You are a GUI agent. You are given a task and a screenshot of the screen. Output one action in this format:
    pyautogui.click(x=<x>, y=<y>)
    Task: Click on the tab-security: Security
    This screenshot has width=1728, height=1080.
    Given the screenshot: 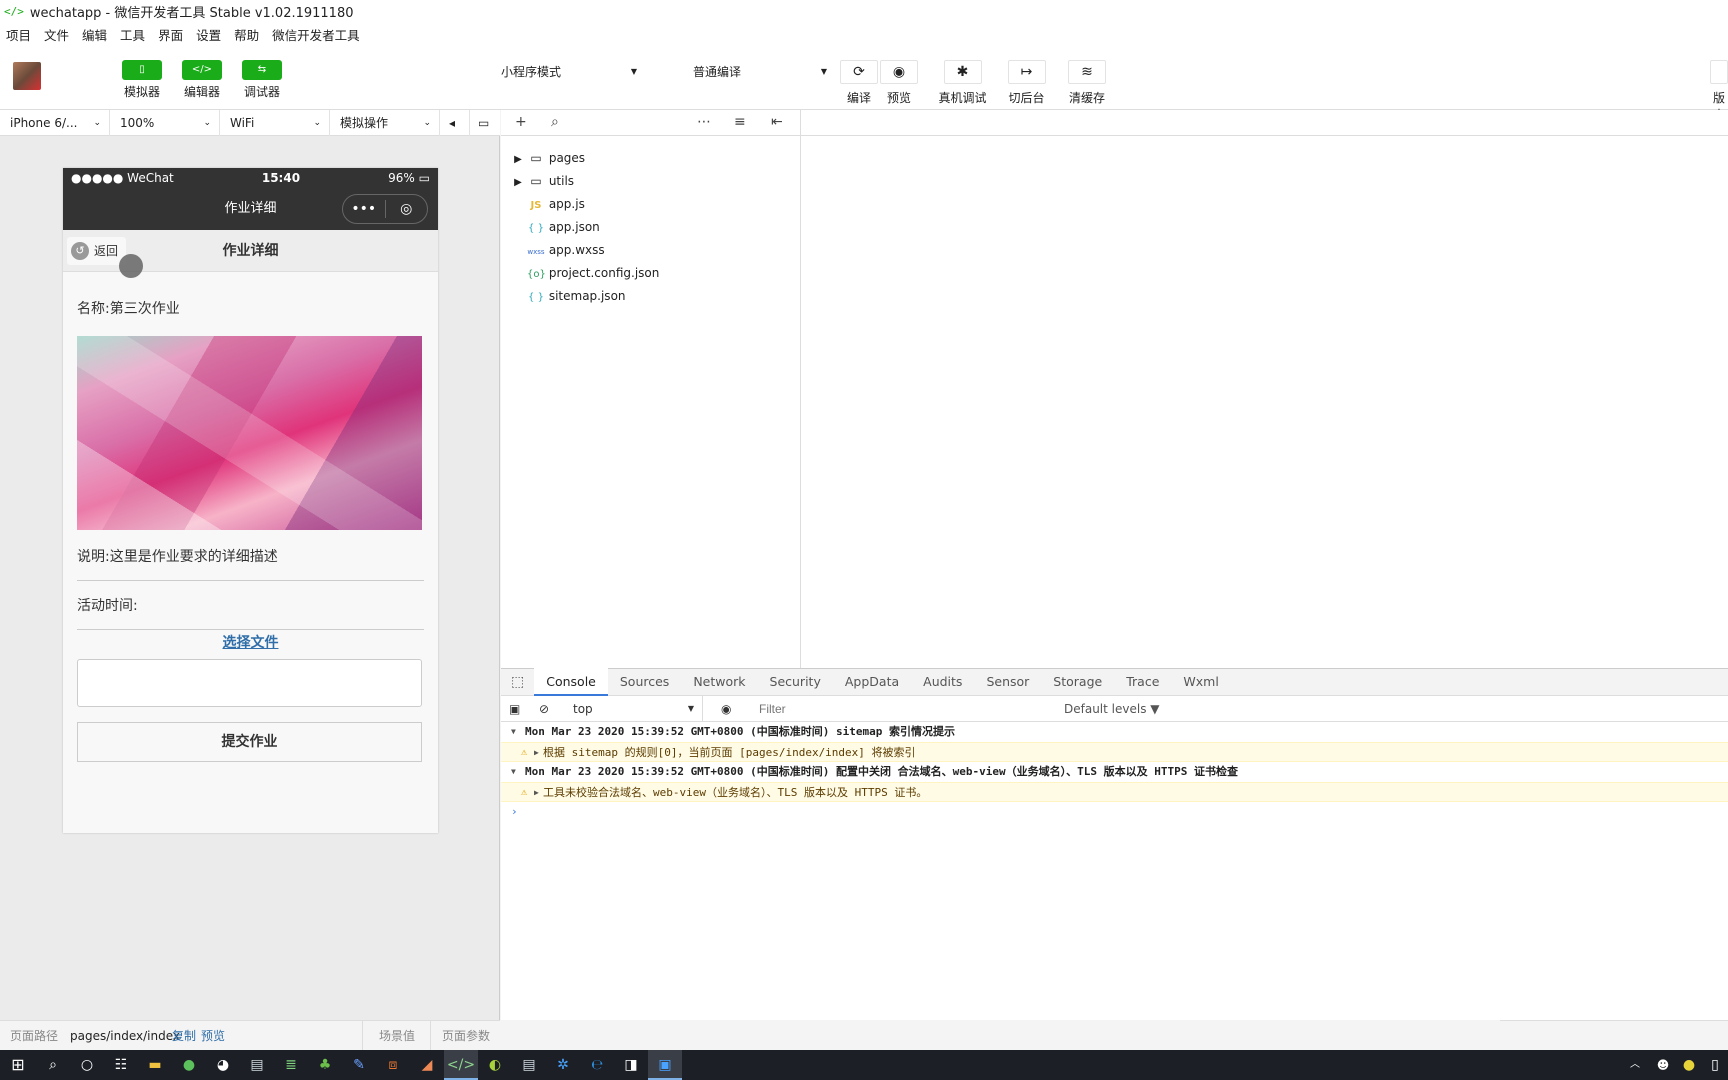 What is the action you would take?
    pyautogui.click(x=795, y=682)
    